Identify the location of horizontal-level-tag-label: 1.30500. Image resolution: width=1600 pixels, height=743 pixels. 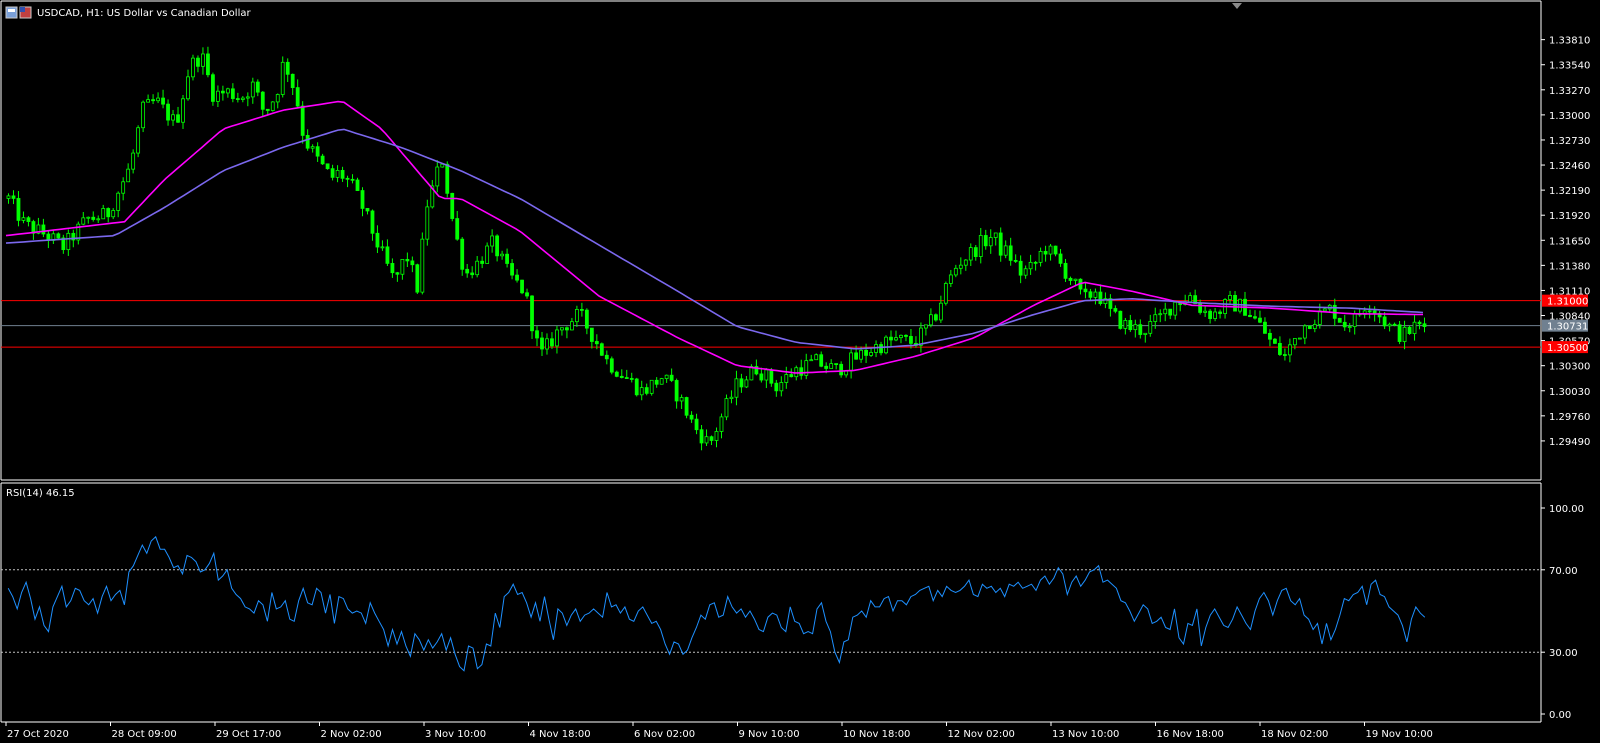
(1567, 348).